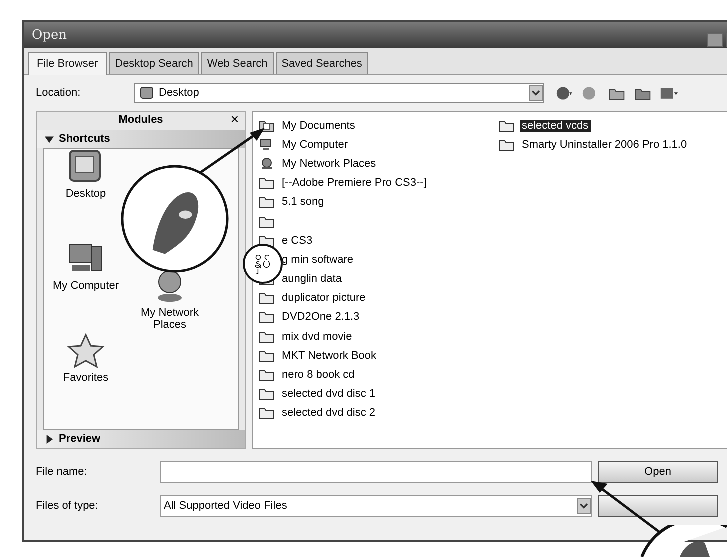 This screenshot has width=727, height=557. I want to click on file-type-label: Files of type:, so click(68, 506).